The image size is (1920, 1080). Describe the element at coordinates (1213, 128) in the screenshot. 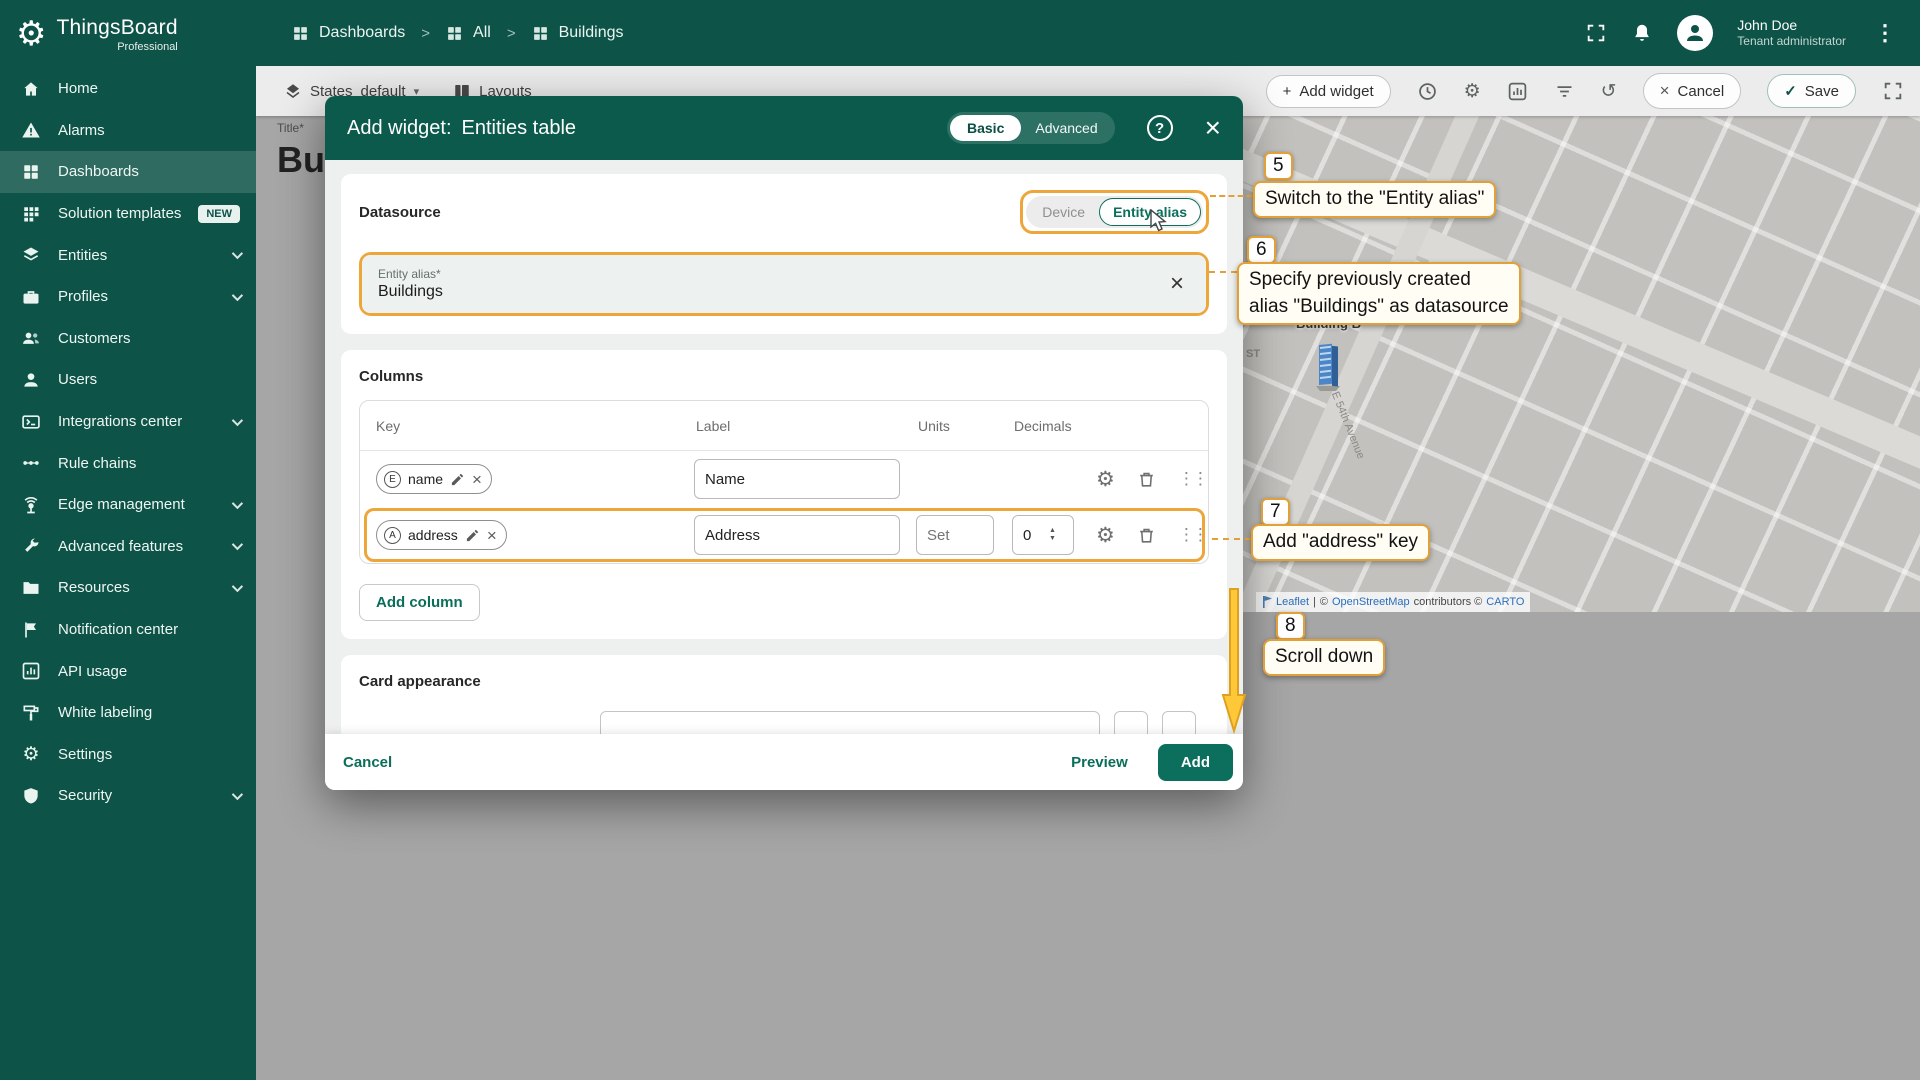

I see `dialog-close-icon: ×` at that location.